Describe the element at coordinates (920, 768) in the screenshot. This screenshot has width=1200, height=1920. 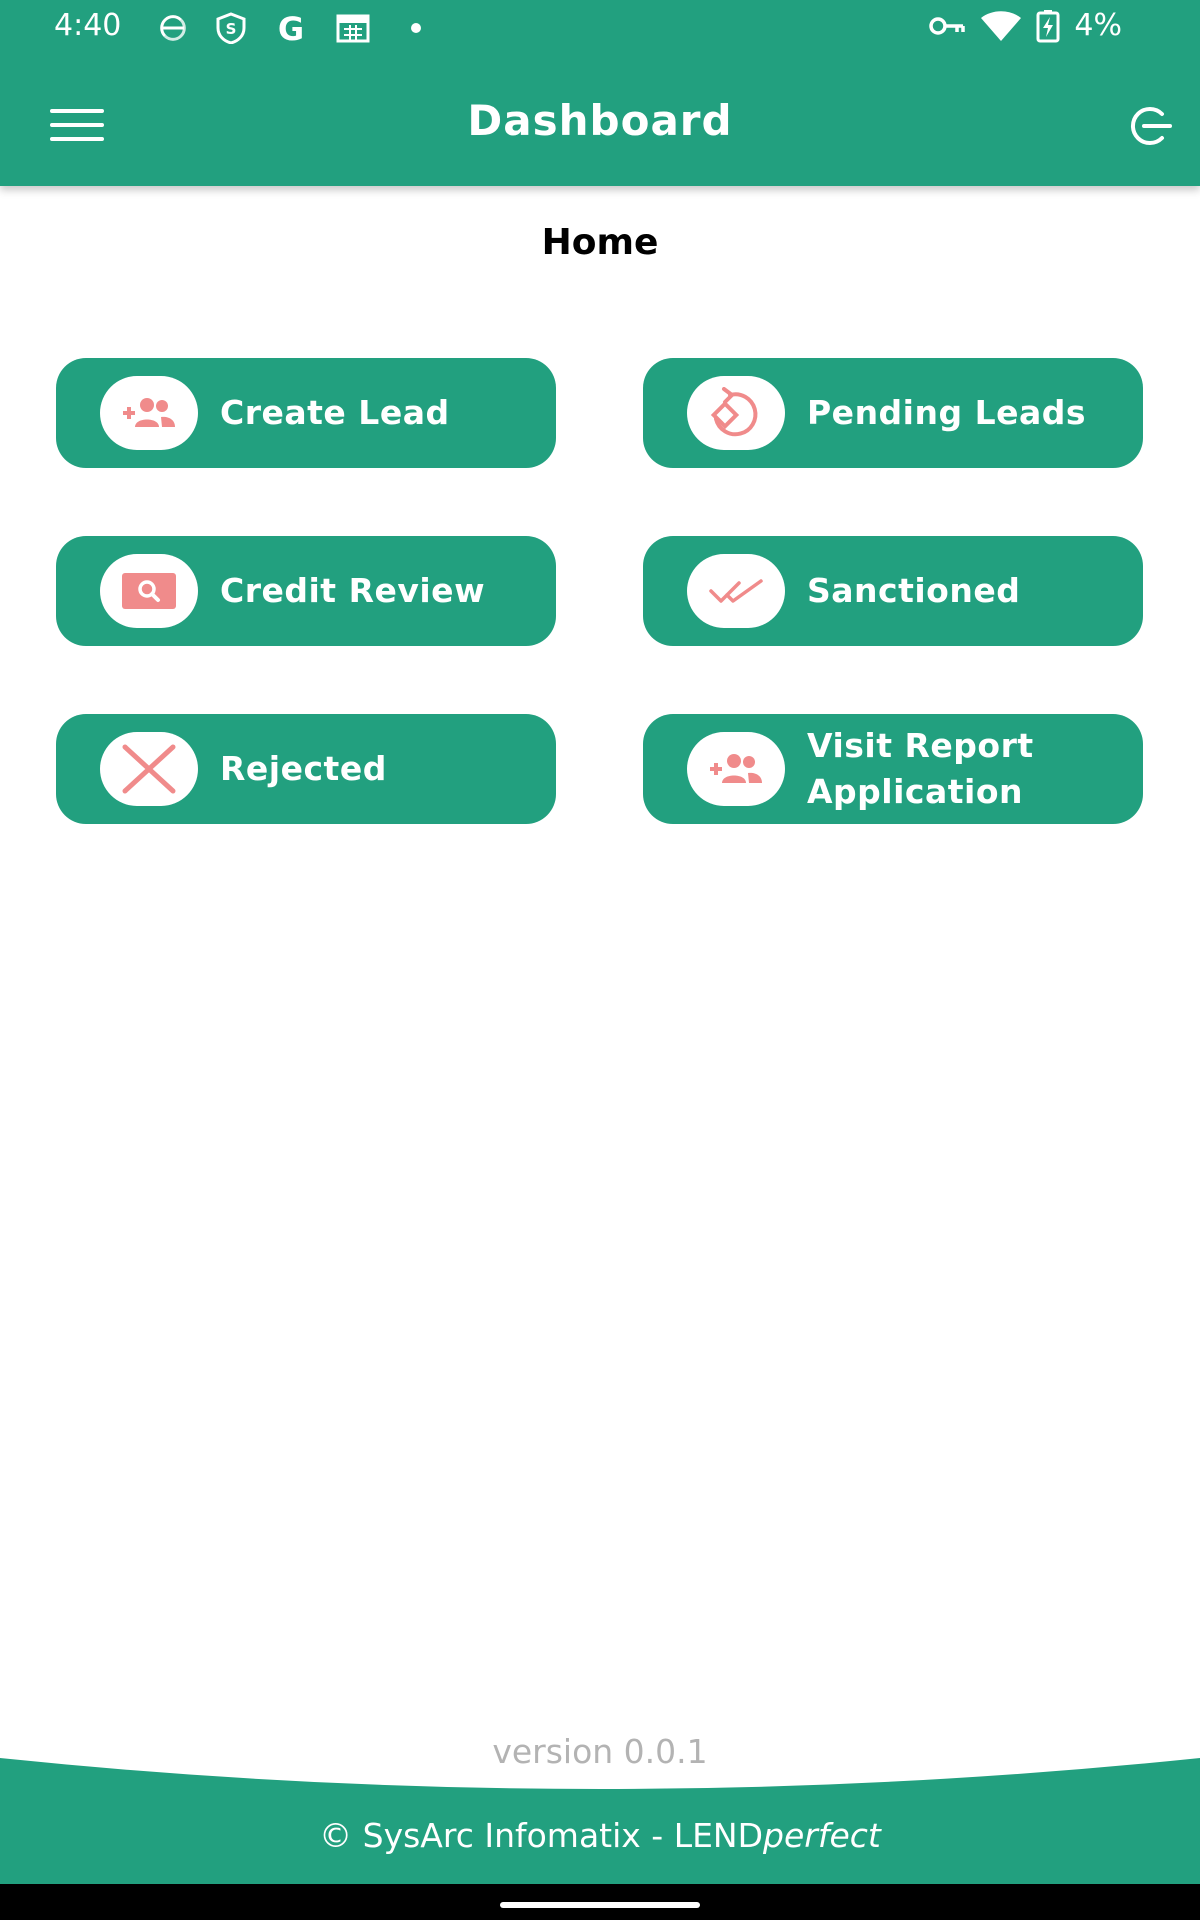
I see `tile-label: Visit Report Application` at that location.